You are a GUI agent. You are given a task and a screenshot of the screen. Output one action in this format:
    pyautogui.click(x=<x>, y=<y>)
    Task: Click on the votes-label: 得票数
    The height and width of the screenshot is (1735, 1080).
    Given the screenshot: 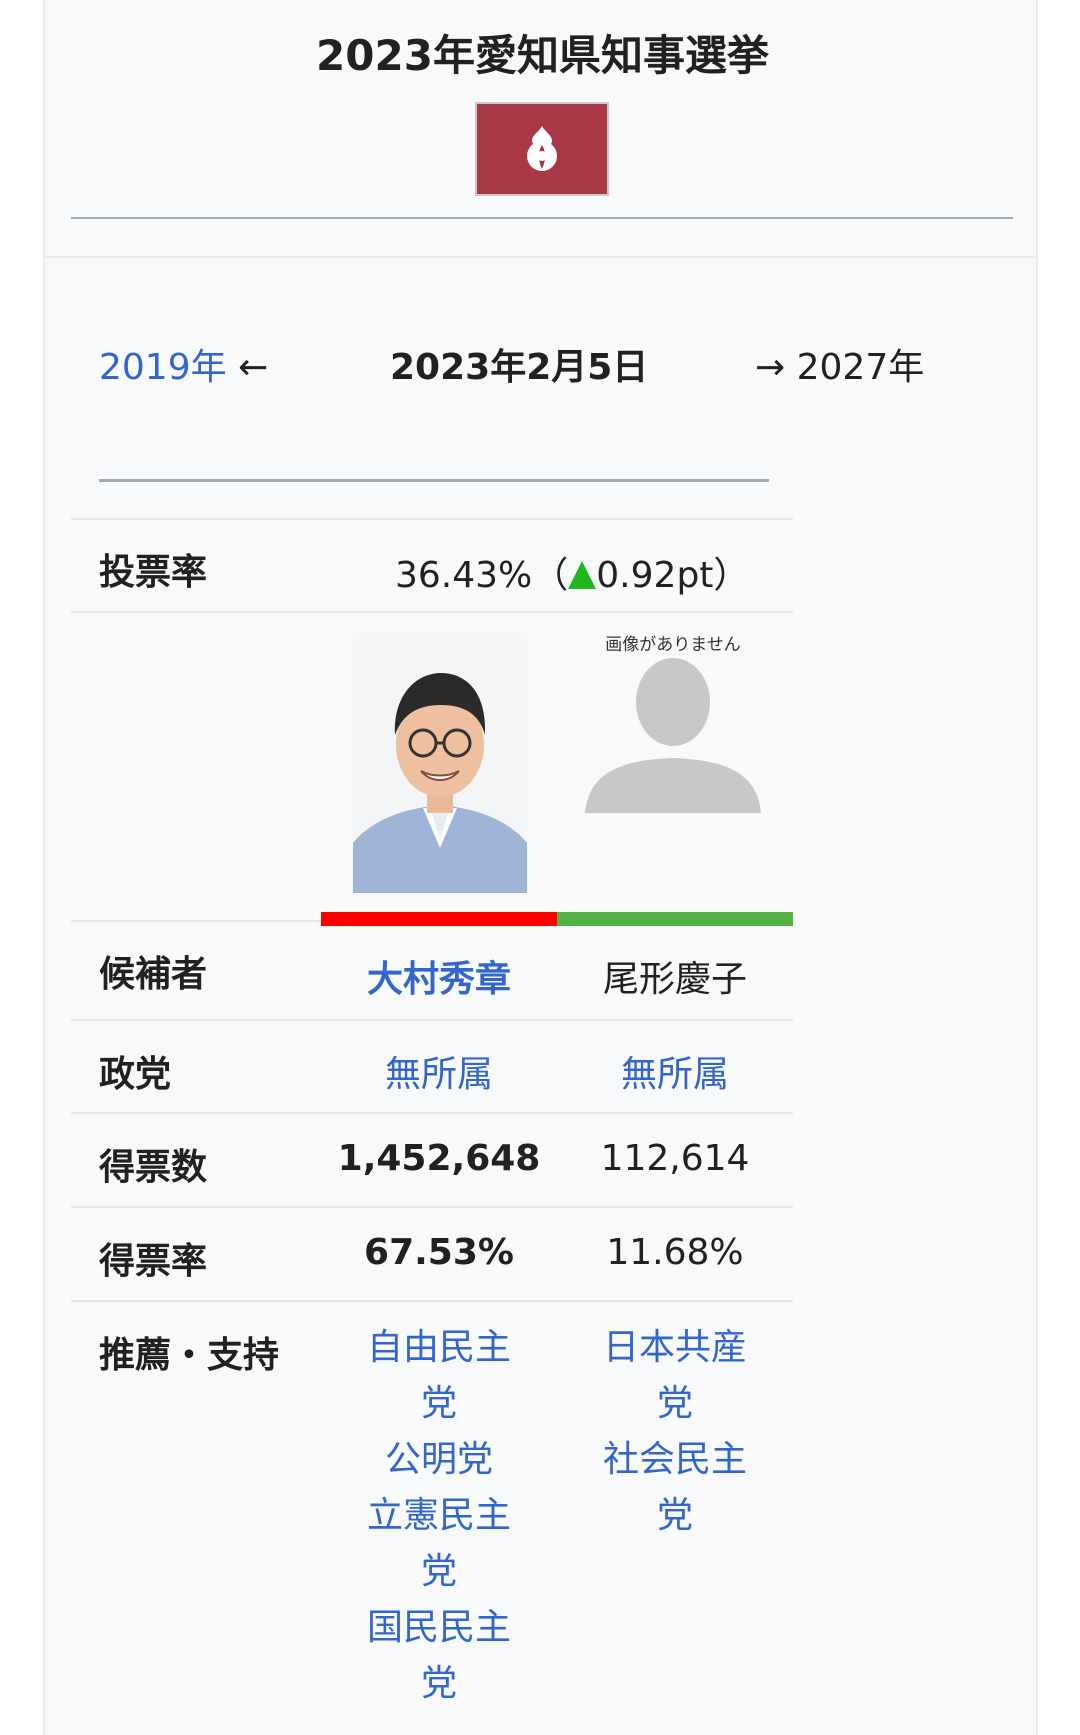 What is the action you would take?
    pyautogui.click(x=153, y=1167)
    